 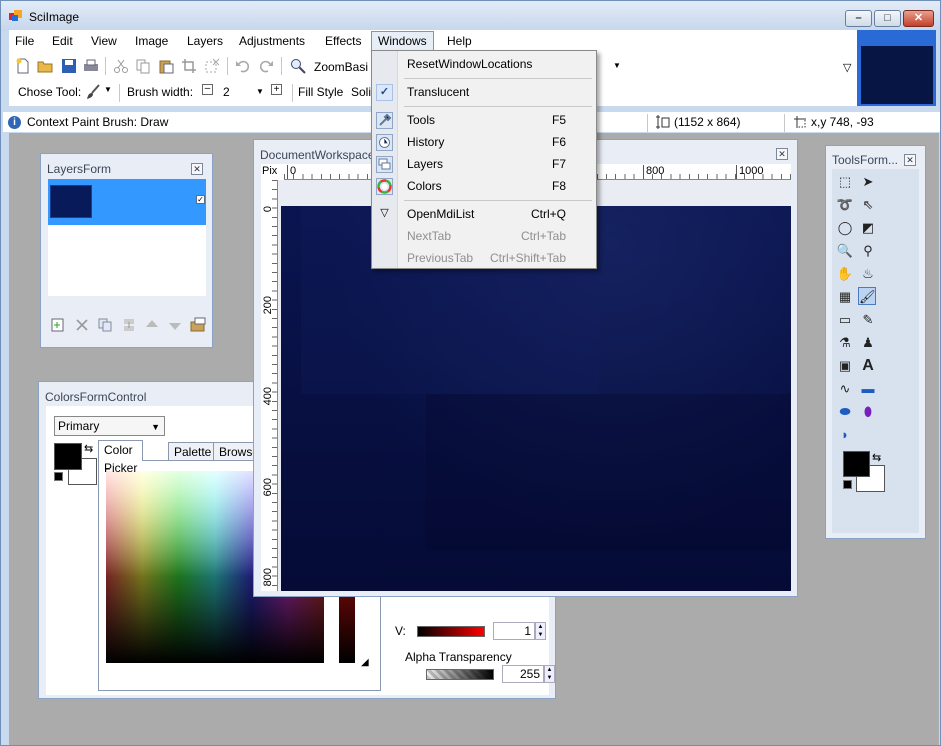 I want to click on duplicate-layer-icon, so click(x=105, y=325).